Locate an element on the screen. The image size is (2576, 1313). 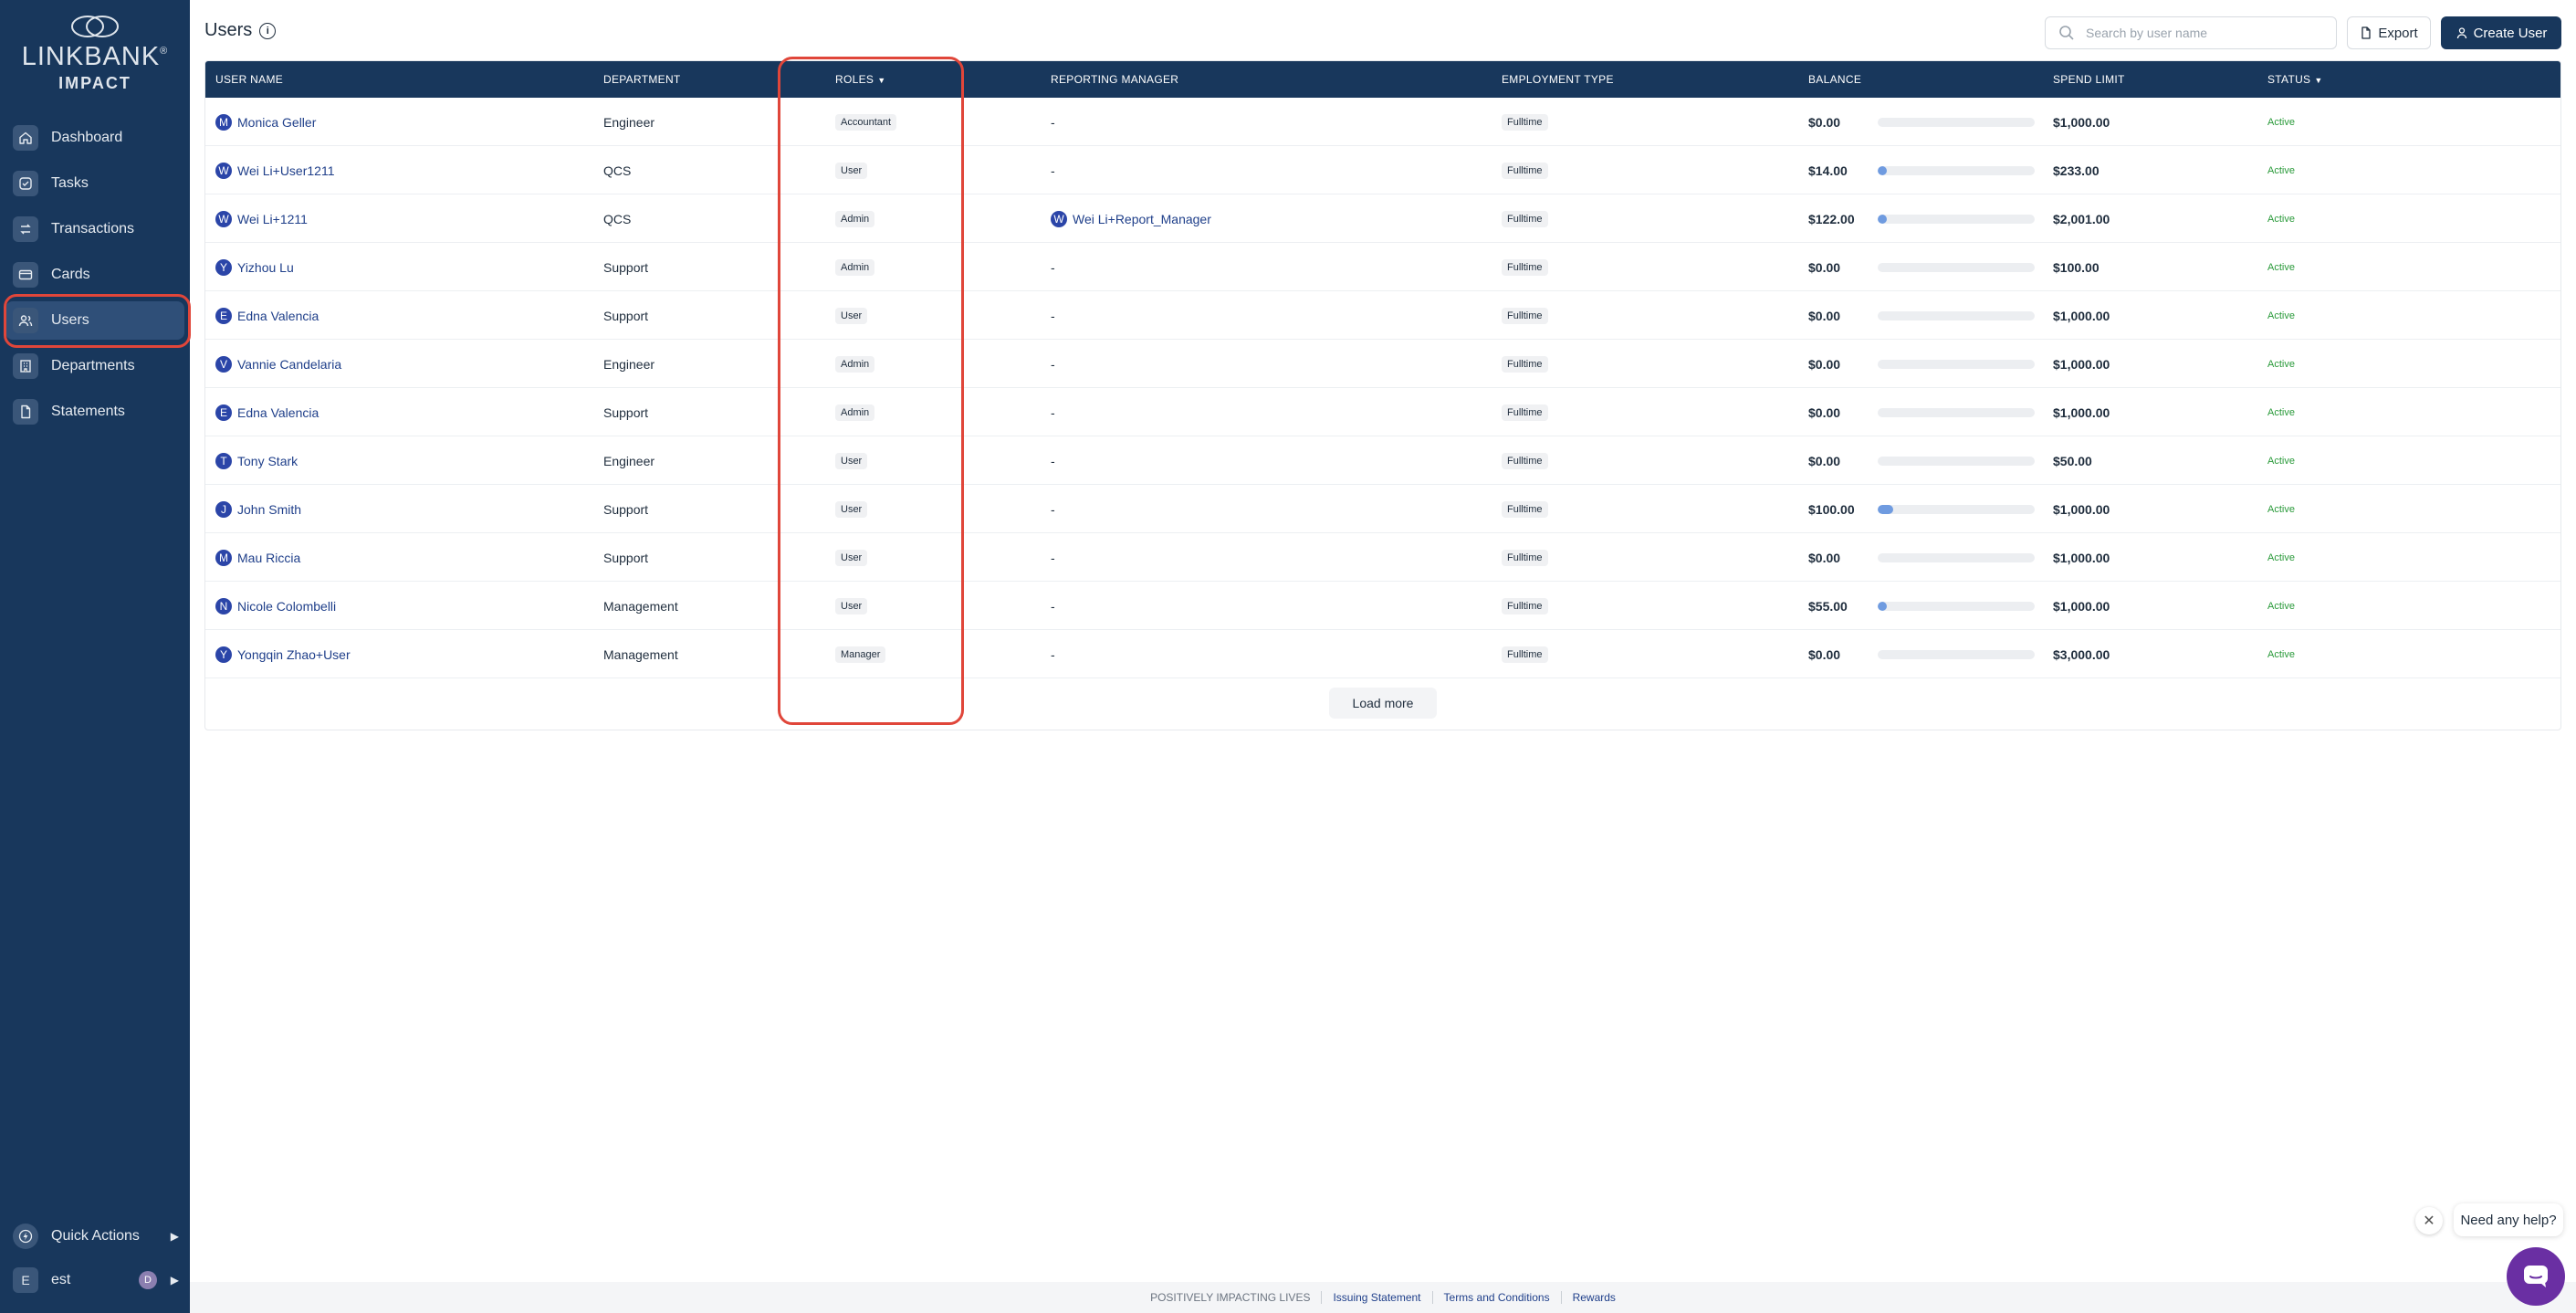
column-spend-limit: SPEND LIMIT is located at coordinates (2089, 79).